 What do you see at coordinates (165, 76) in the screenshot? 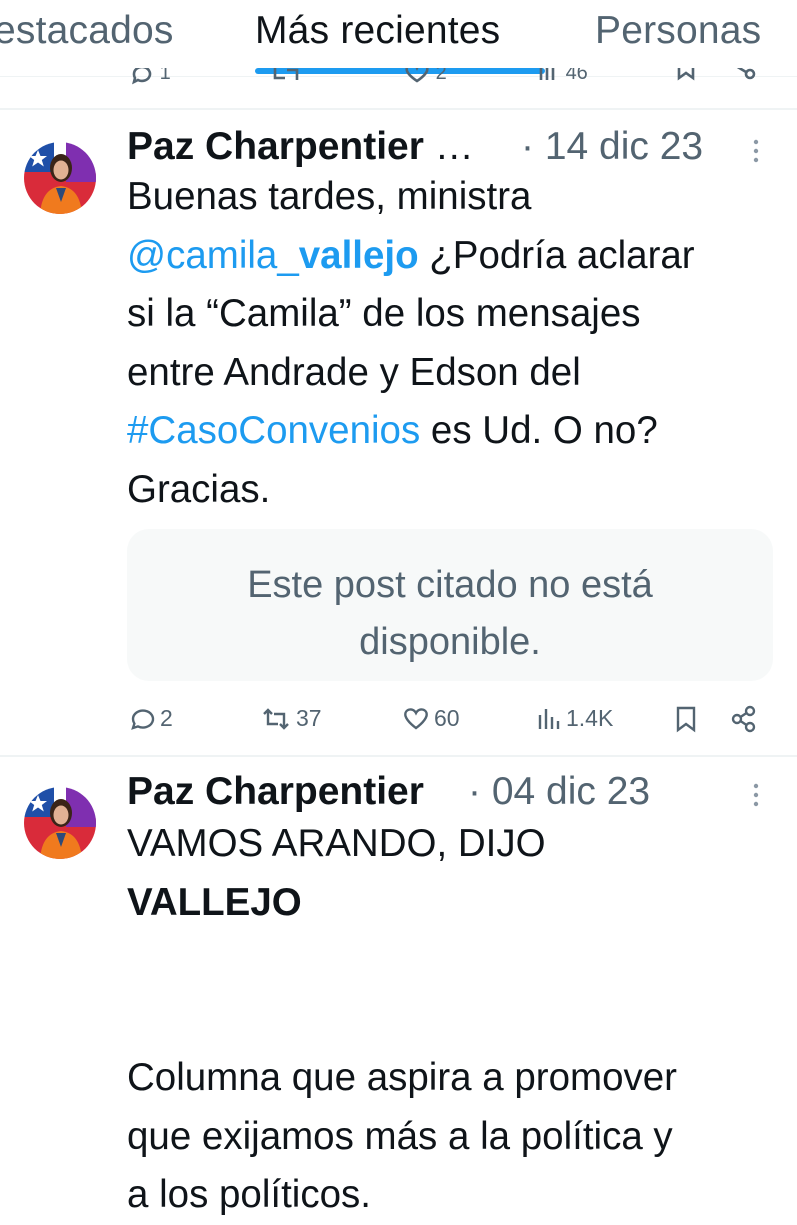
I see `prev-reply-count: 1` at bounding box center [165, 76].